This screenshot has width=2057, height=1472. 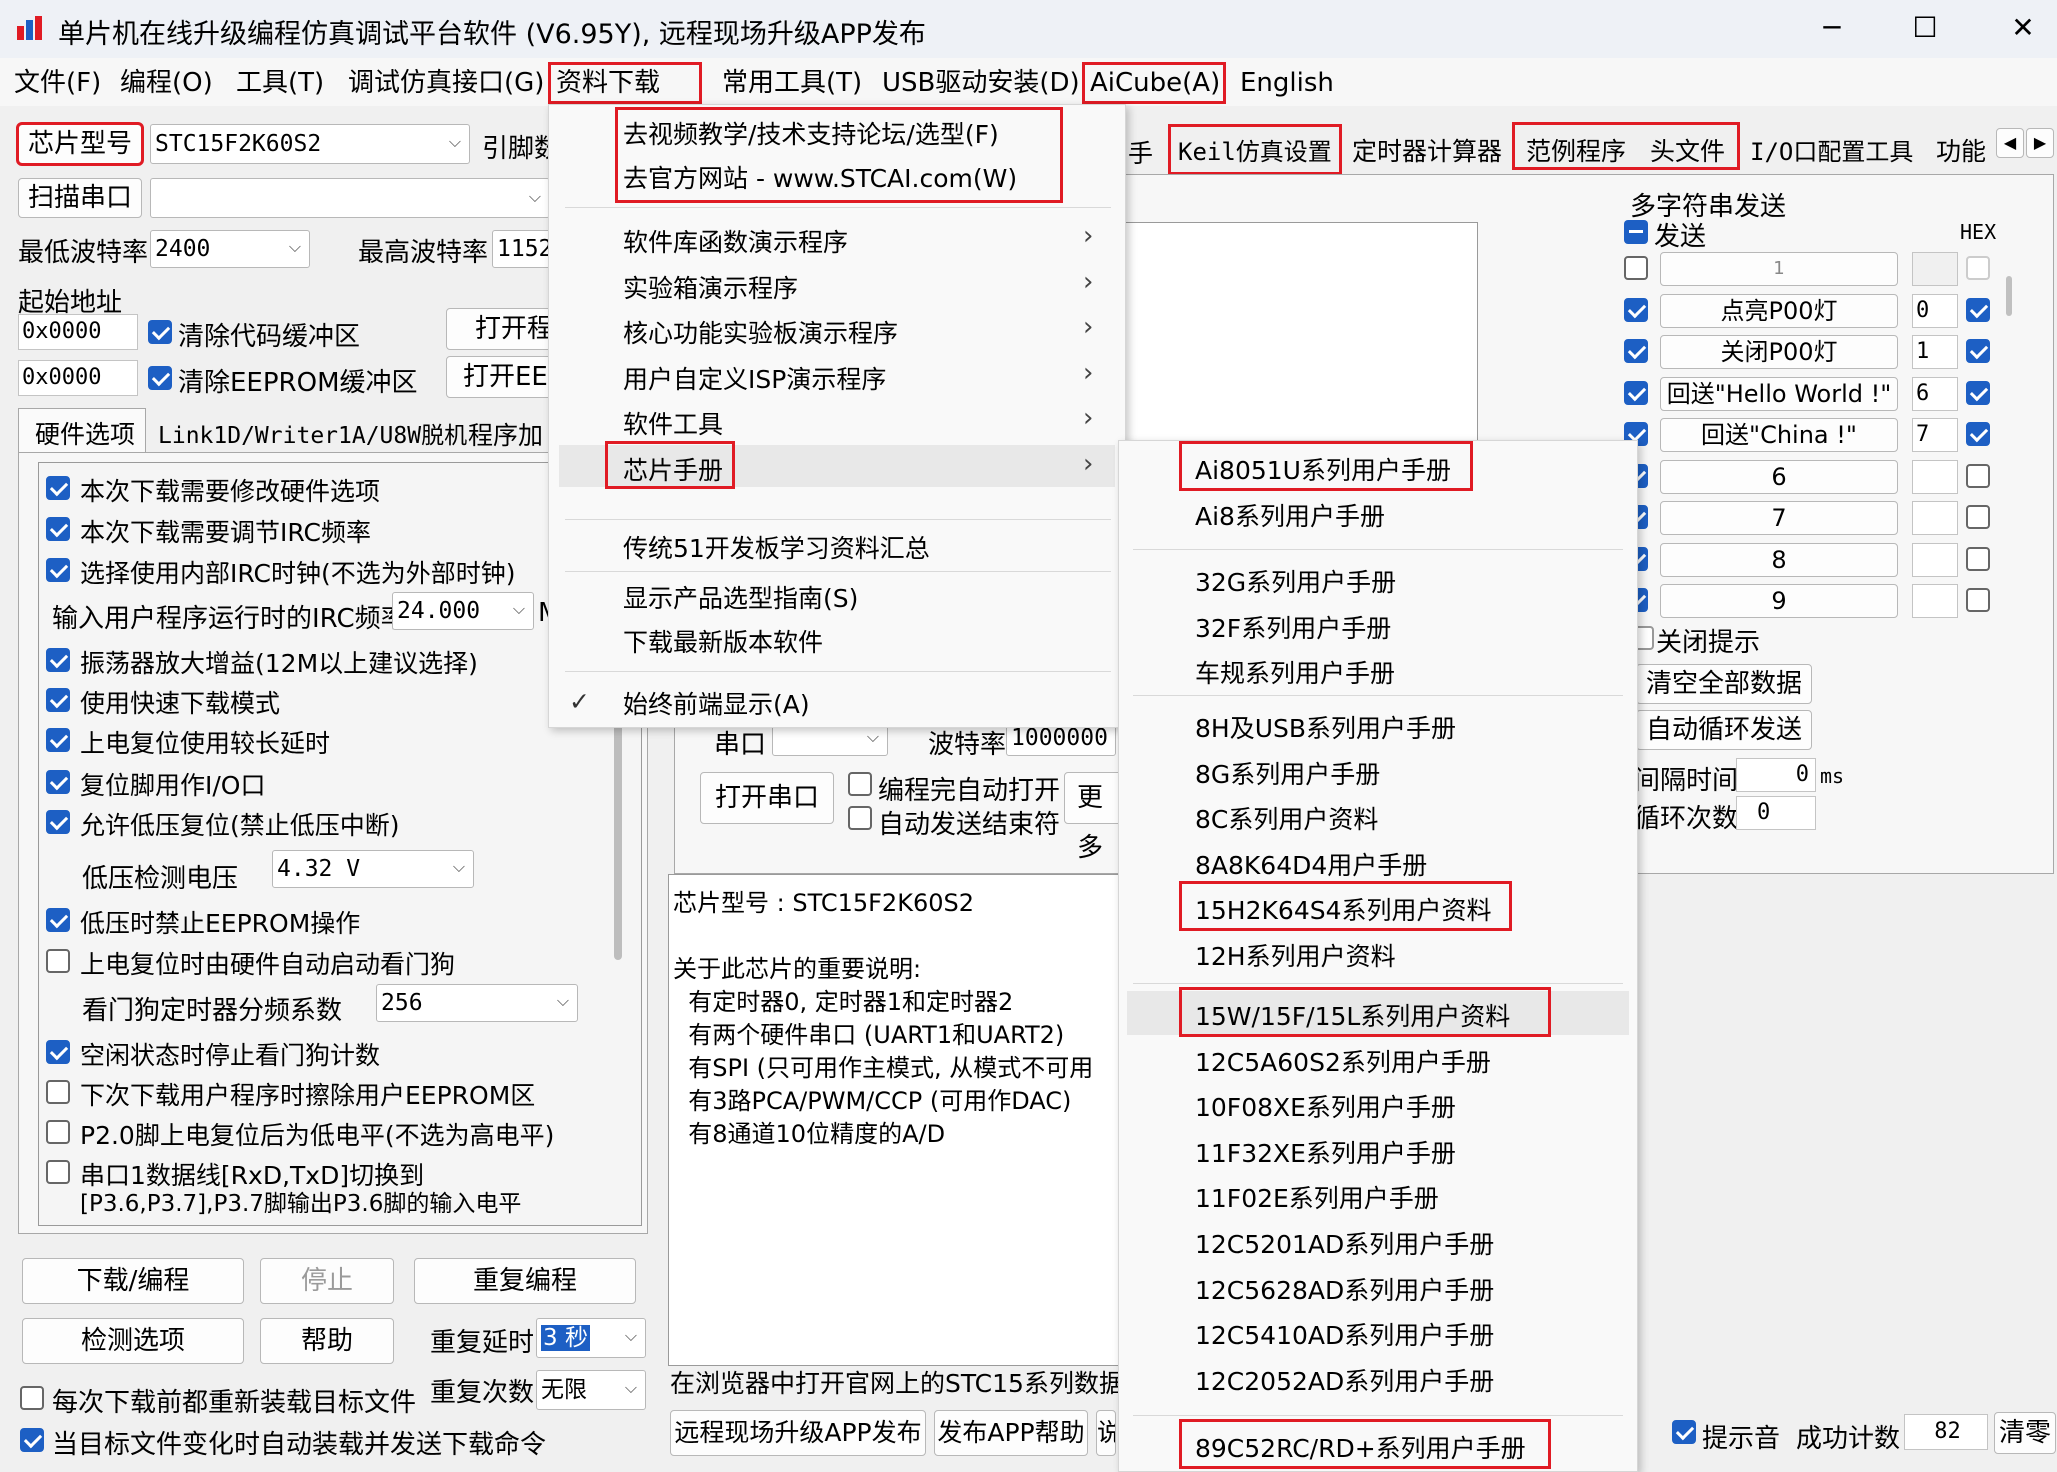 I want to click on send-row-delay: 1, so click(x=1935, y=352).